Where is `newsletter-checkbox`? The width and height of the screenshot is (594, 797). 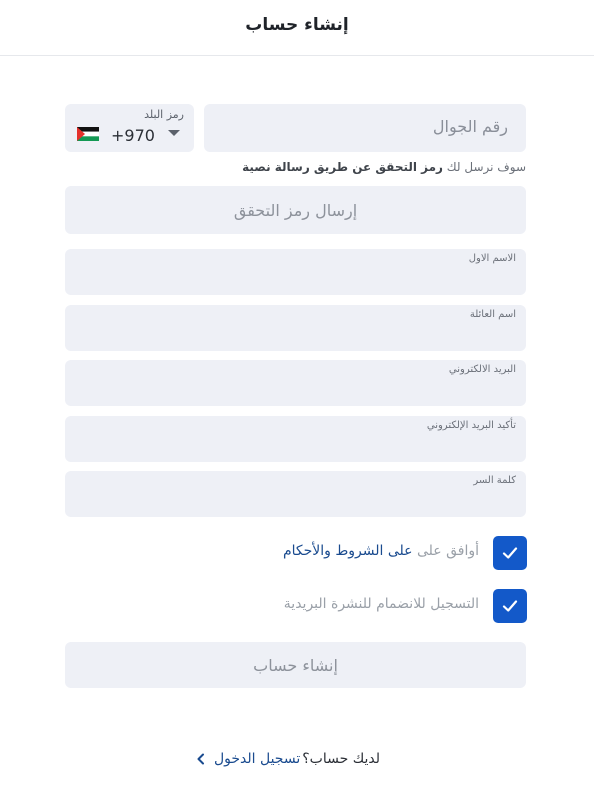 newsletter-checkbox is located at coordinates (510, 606).